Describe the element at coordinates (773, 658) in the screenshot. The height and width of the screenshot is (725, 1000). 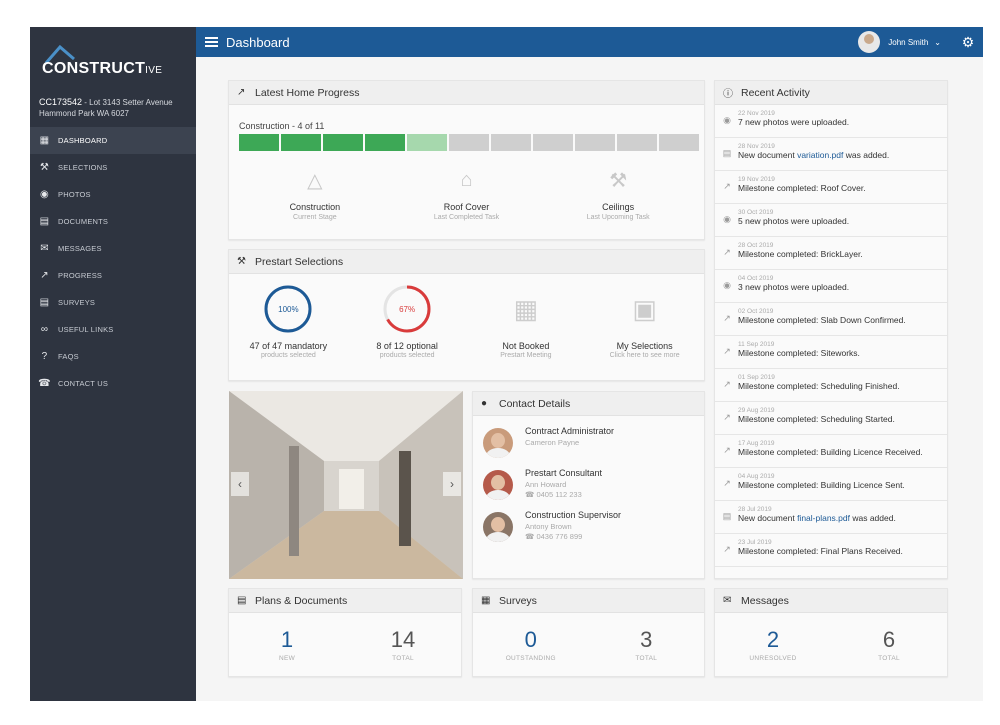
I see `stat-label: UNRESOLVED` at that location.